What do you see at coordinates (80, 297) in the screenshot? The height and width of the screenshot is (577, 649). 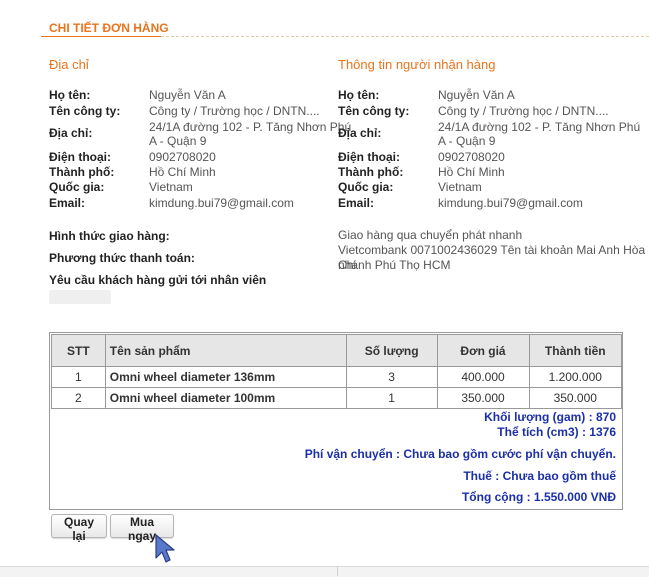 I see `request-placeholder` at bounding box center [80, 297].